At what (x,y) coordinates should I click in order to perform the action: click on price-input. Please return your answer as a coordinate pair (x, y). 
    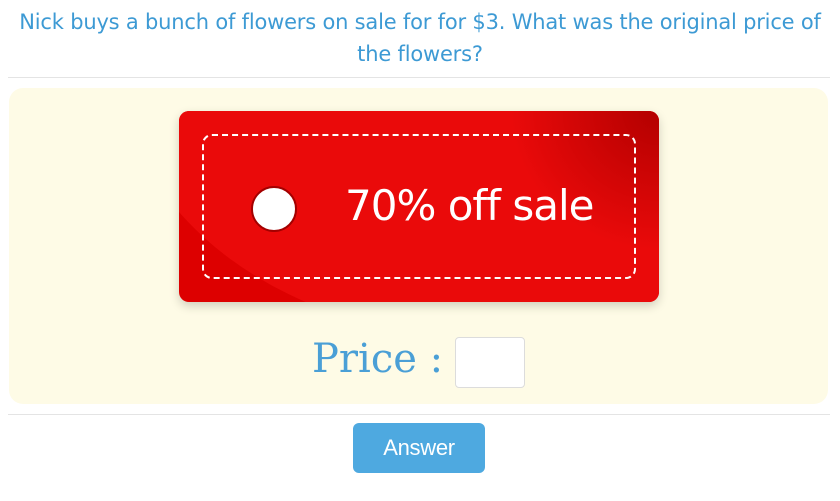
    Looking at the image, I should click on (490, 362).